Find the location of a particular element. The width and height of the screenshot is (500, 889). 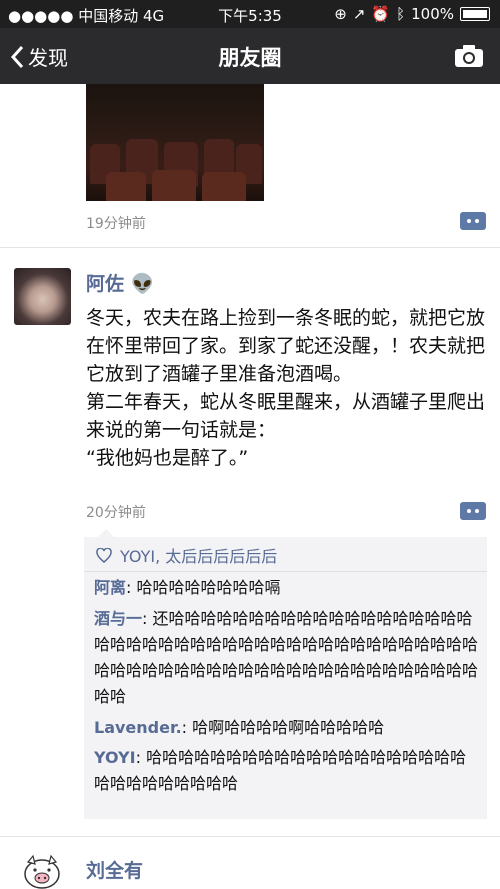

comment-author: 阿离 is located at coordinates (110, 587).